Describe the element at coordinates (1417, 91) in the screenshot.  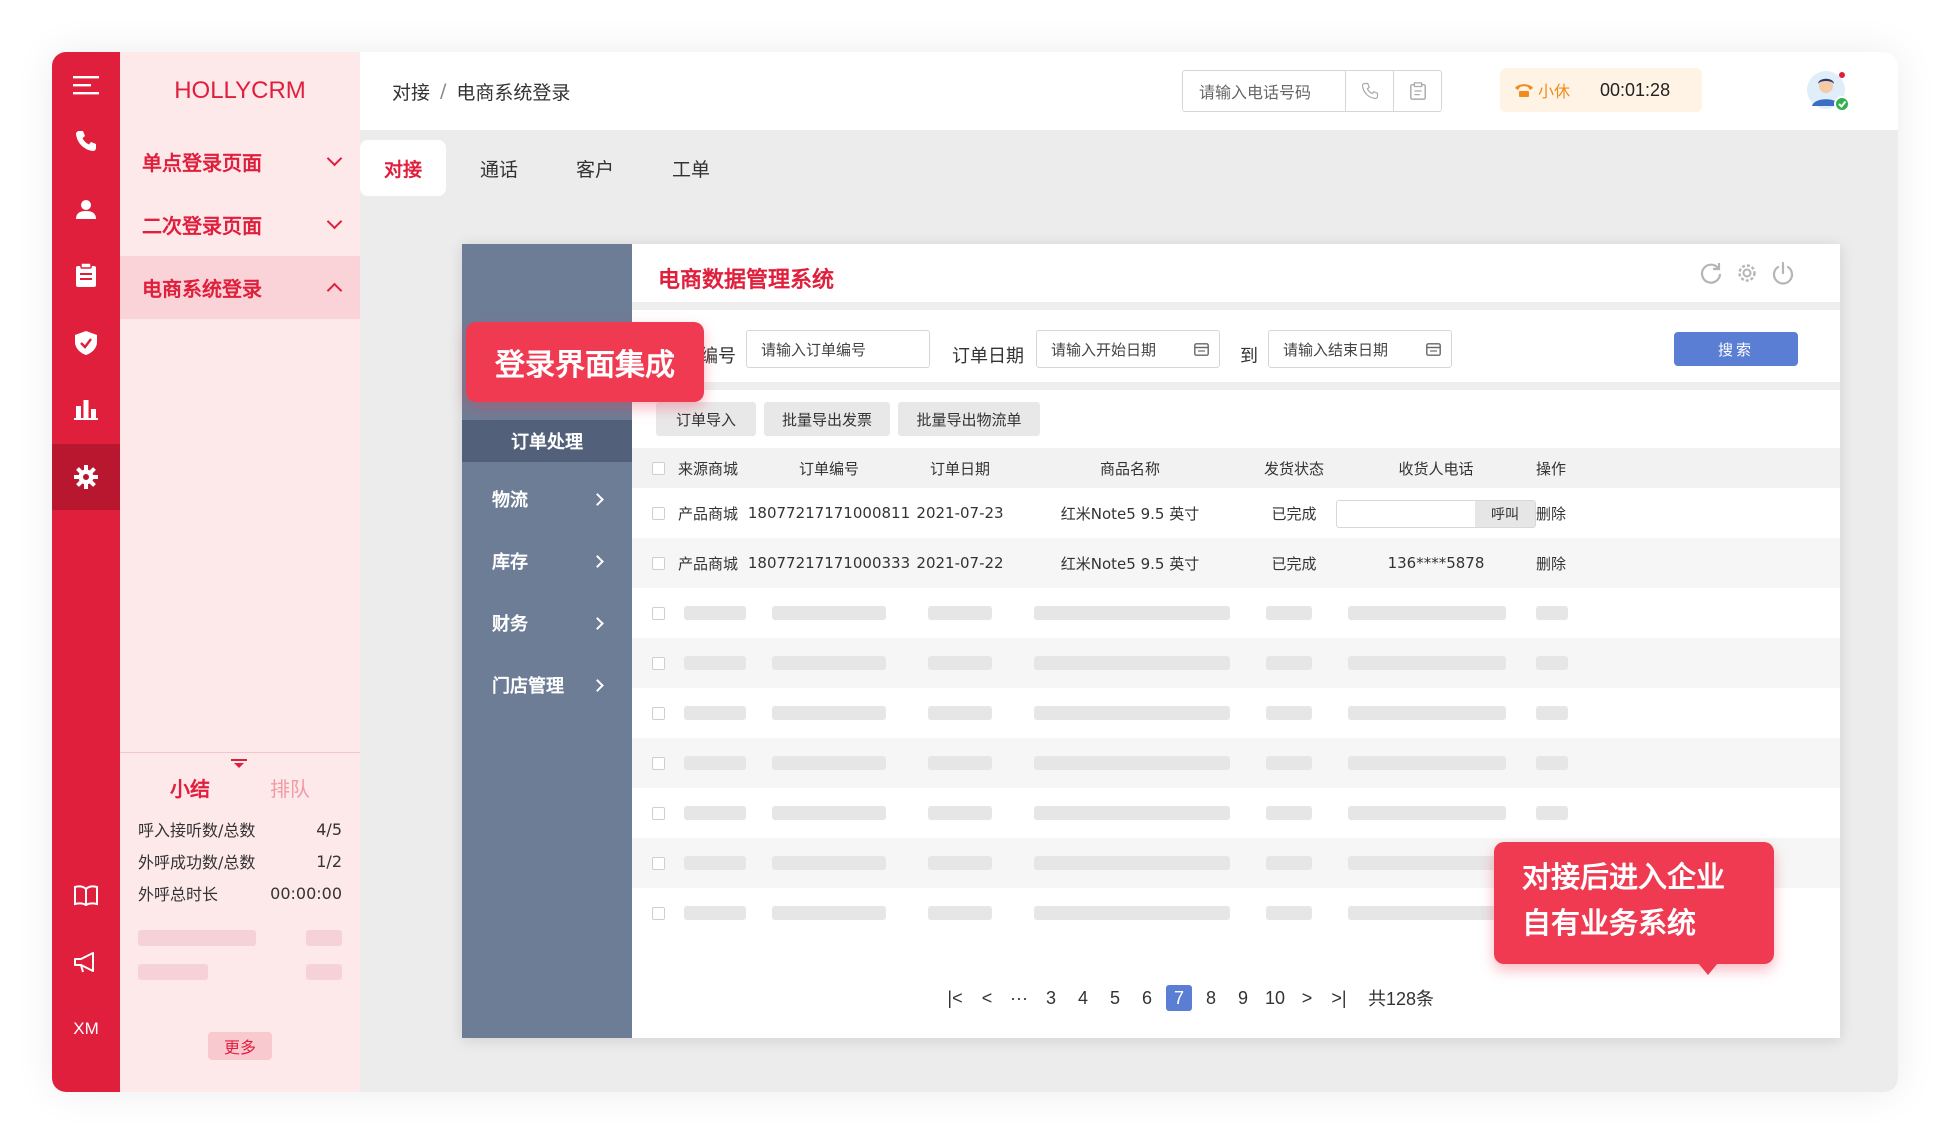
I see `clipboard-button` at that location.